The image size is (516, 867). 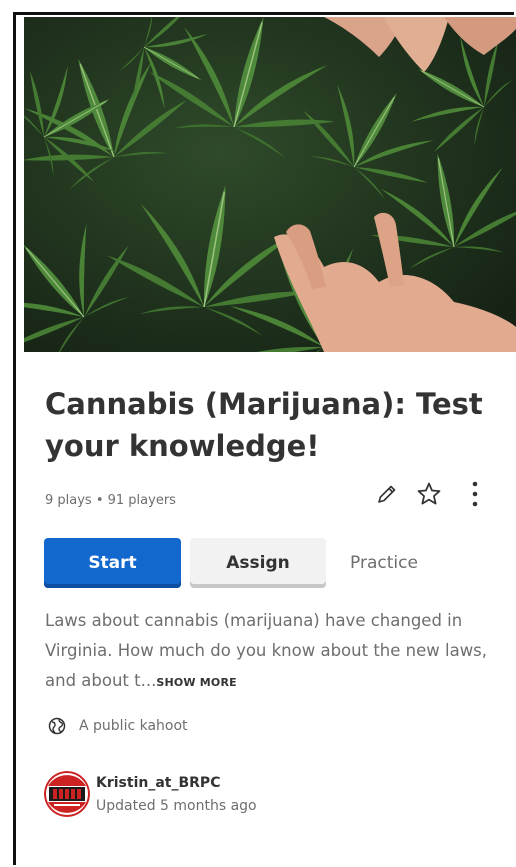 What do you see at coordinates (112, 563) in the screenshot?
I see `start-button: Start` at bounding box center [112, 563].